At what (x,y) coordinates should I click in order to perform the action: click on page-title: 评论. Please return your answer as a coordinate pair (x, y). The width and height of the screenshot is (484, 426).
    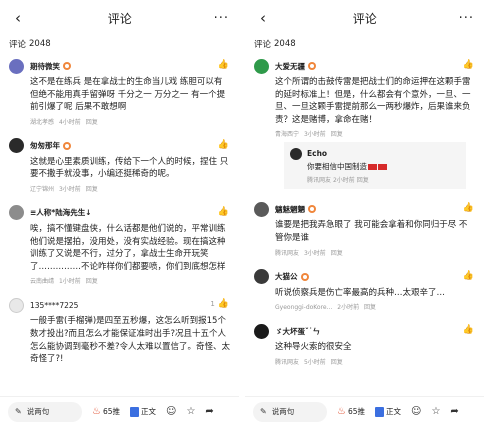
    Looking at the image, I should click on (119, 18).